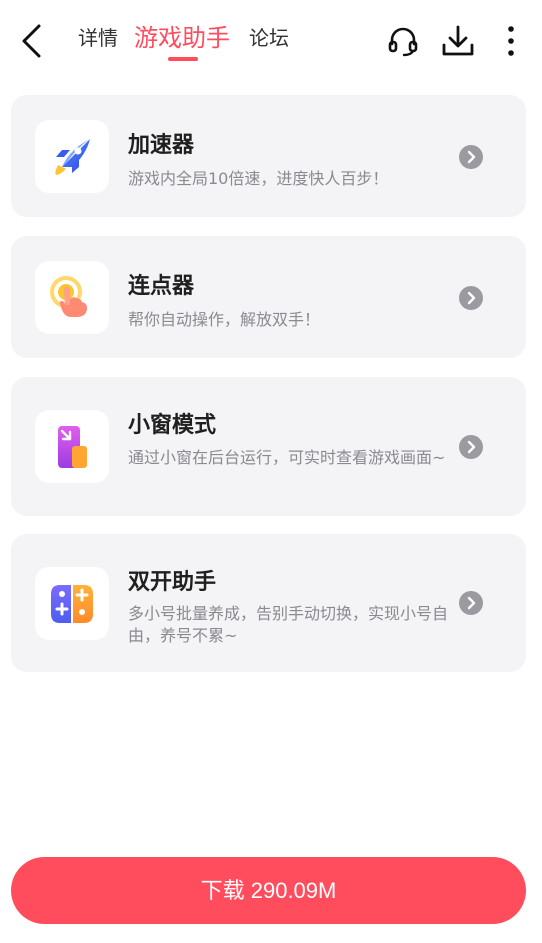 The height and width of the screenshot is (943, 542). I want to click on feature-title: 连点器, so click(161, 286).